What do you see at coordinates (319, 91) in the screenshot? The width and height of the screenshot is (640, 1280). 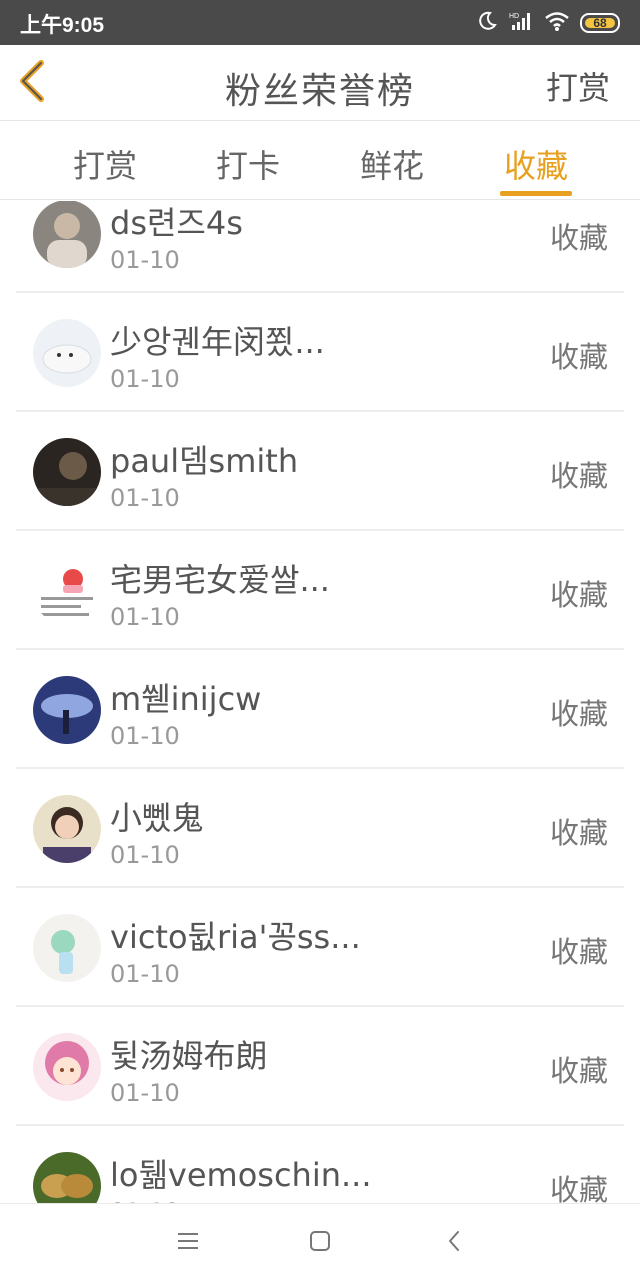 I see `page-title: 粉丝荣誉榜` at bounding box center [319, 91].